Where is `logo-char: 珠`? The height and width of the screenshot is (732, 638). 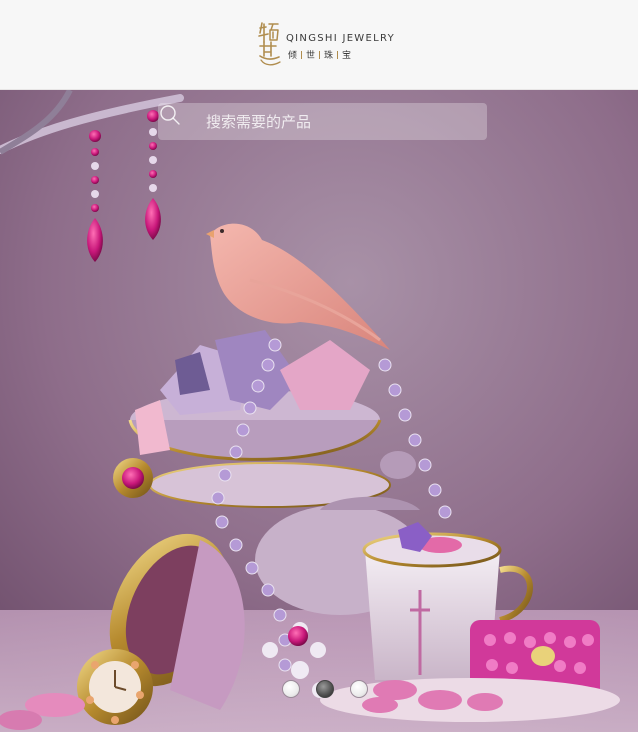
logo-char: 珠 is located at coordinates (329, 56).